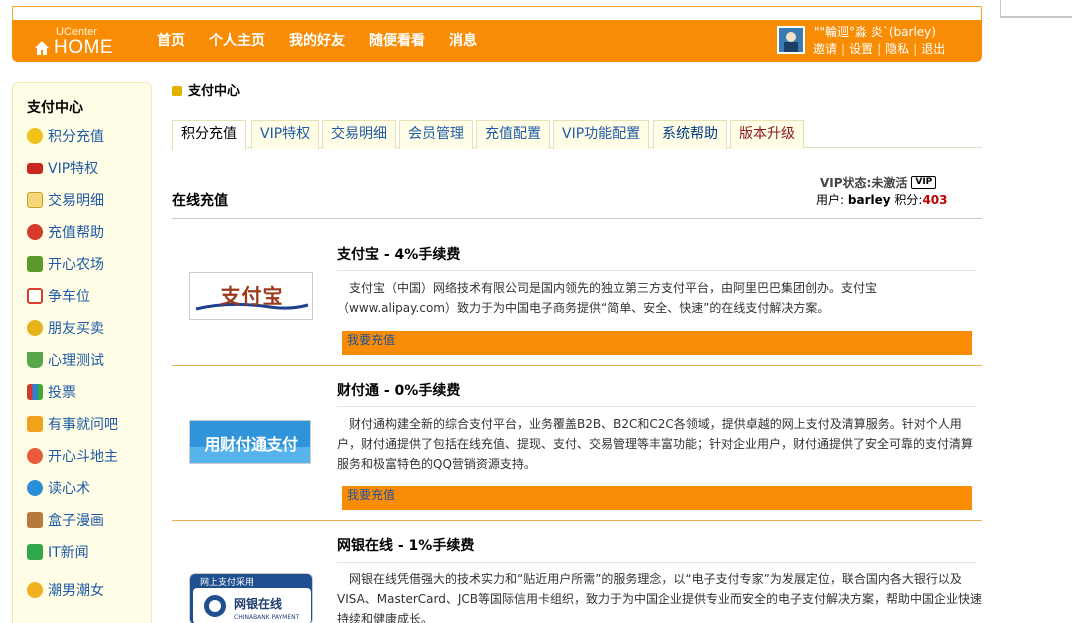 The image size is (1072, 623). Describe the element at coordinates (924, 182) in the screenshot. I see `vip-badge: VIP` at that location.